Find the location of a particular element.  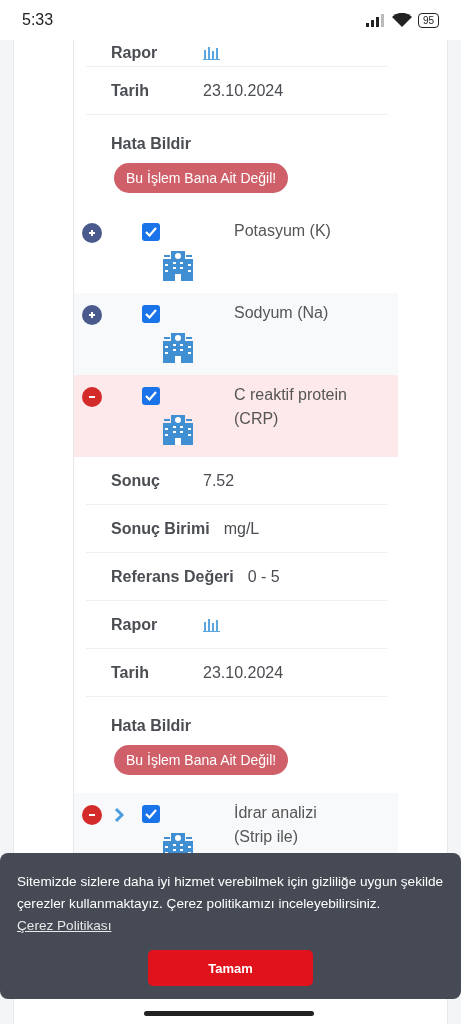

field-label: Sonuç Birimi is located at coordinates (160, 528).